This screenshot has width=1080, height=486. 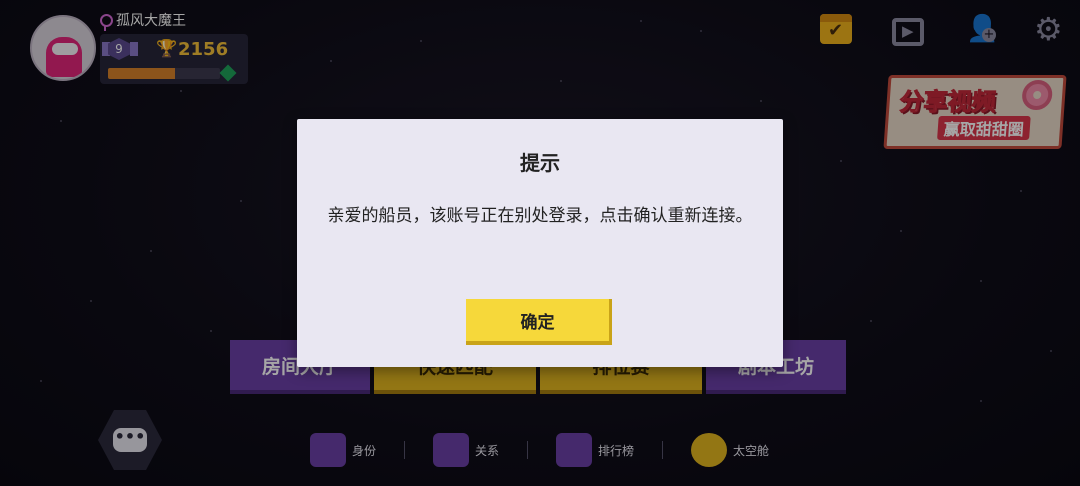 What do you see at coordinates (540, 216) in the screenshot?
I see `dialog-message: 亲爱的船员，该账号正在别处登录，点击确认重新连接。` at bounding box center [540, 216].